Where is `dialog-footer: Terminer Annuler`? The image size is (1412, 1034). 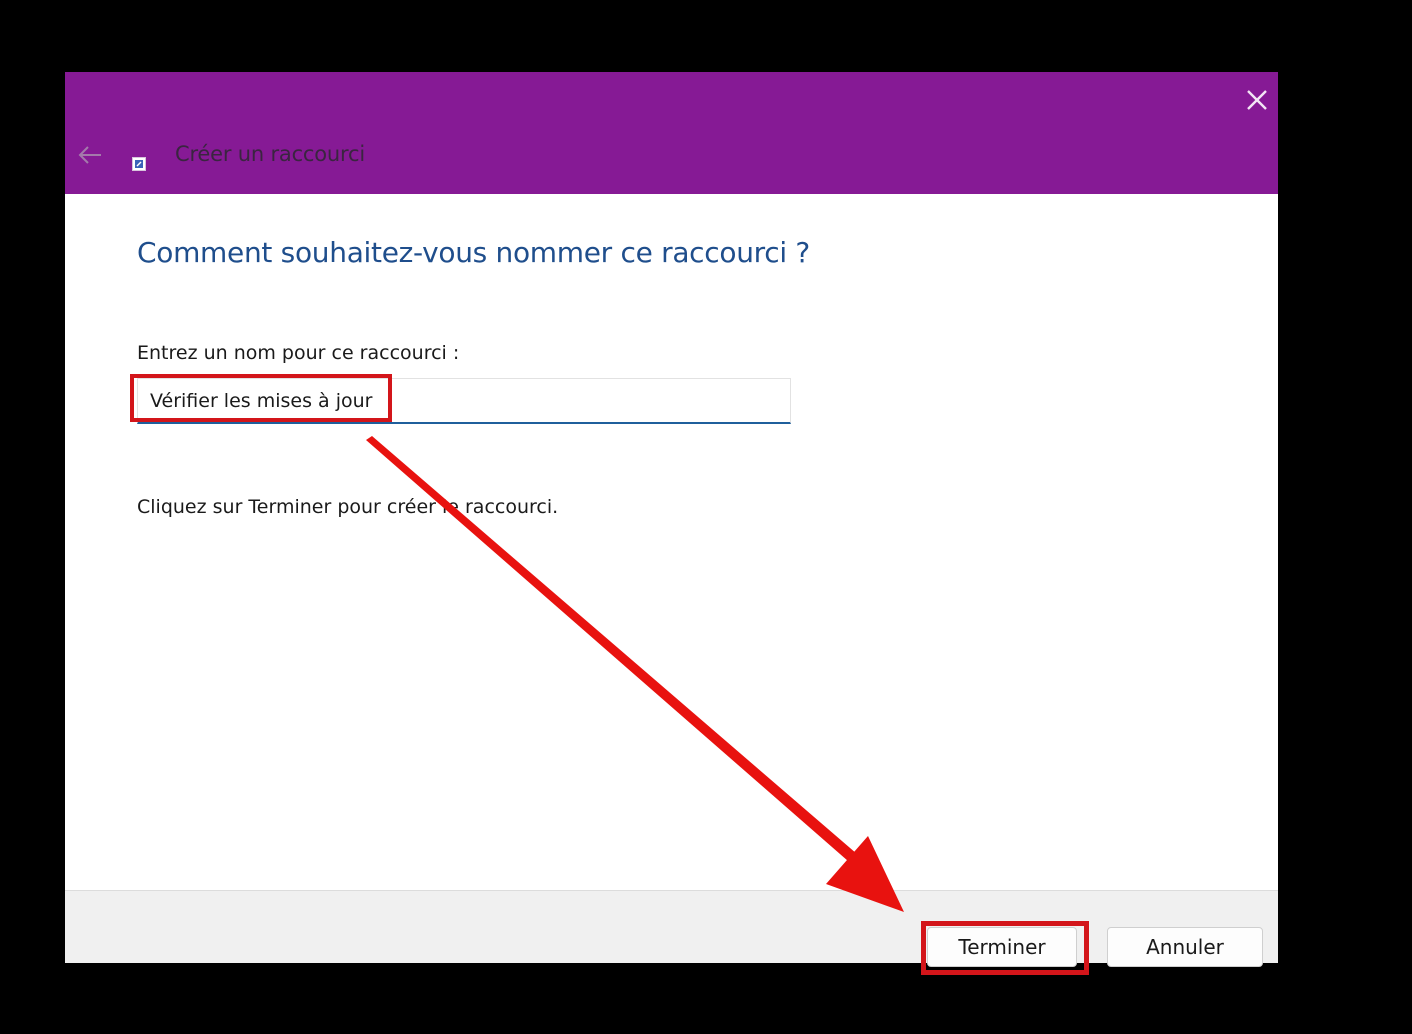 dialog-footer: Terminer Annuler is located at coordinates (671, 932).